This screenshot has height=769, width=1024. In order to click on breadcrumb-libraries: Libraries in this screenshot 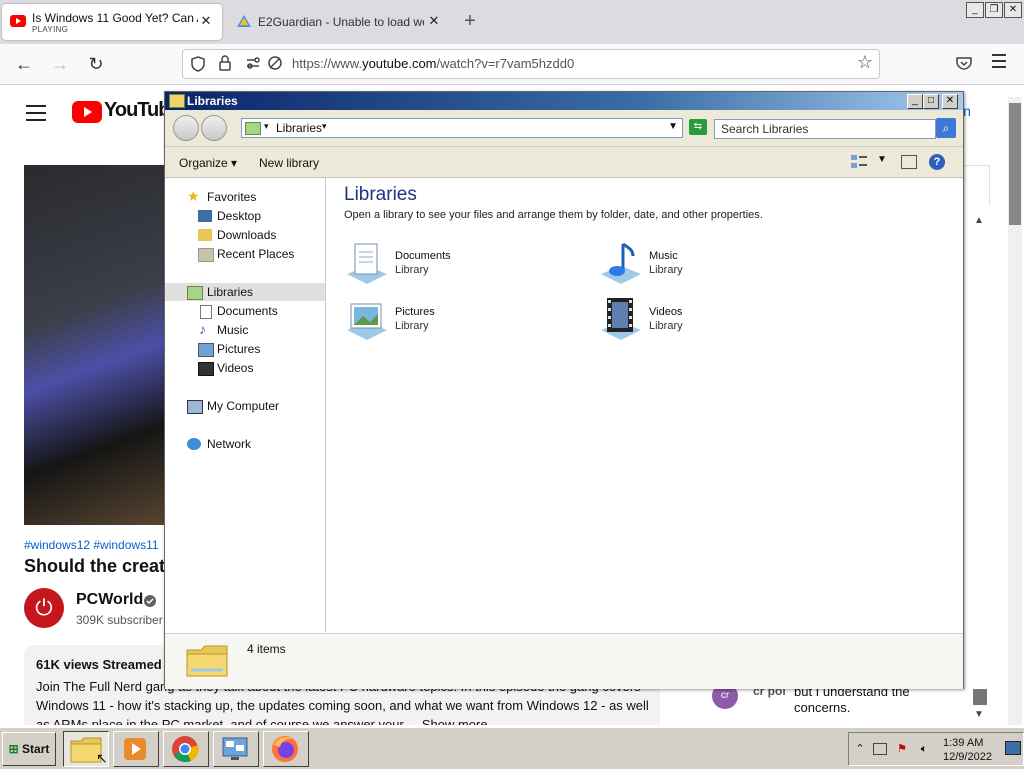, I will do `click(299, 128)`.